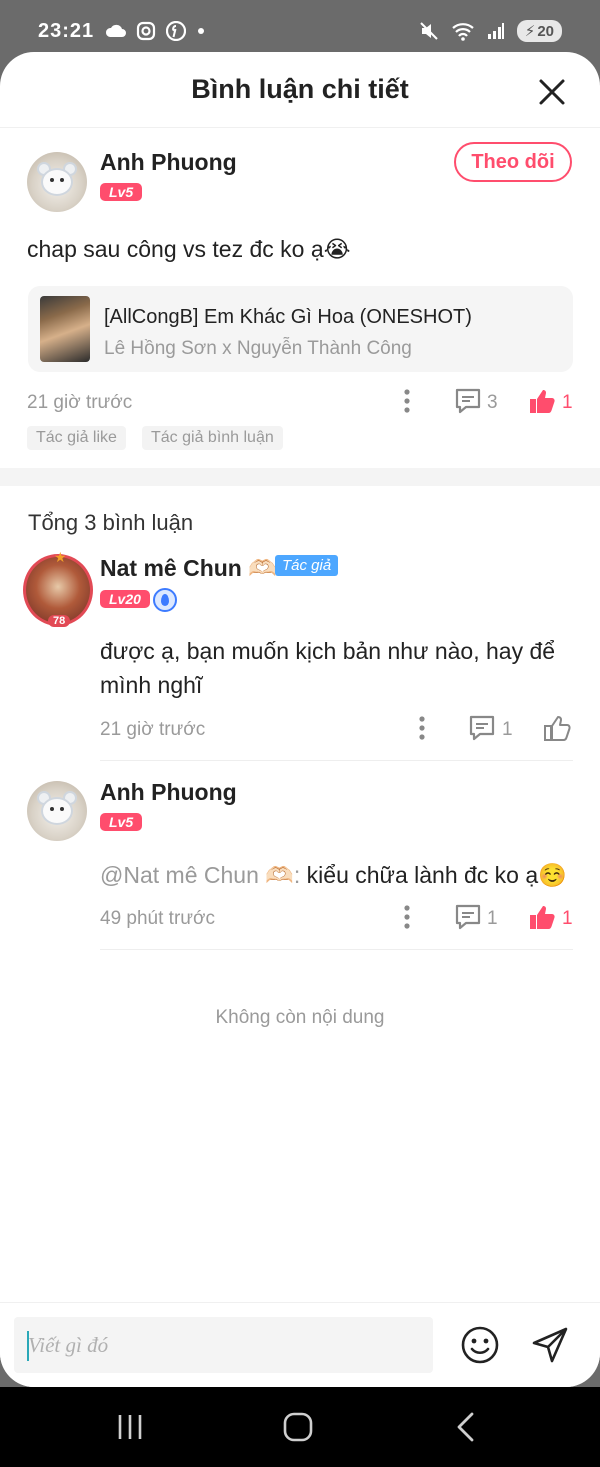  What do you see at coordinates (513, 162) in the screenshot?
I see `follow-button: Theo dõi` at bounding box center [513, 162].